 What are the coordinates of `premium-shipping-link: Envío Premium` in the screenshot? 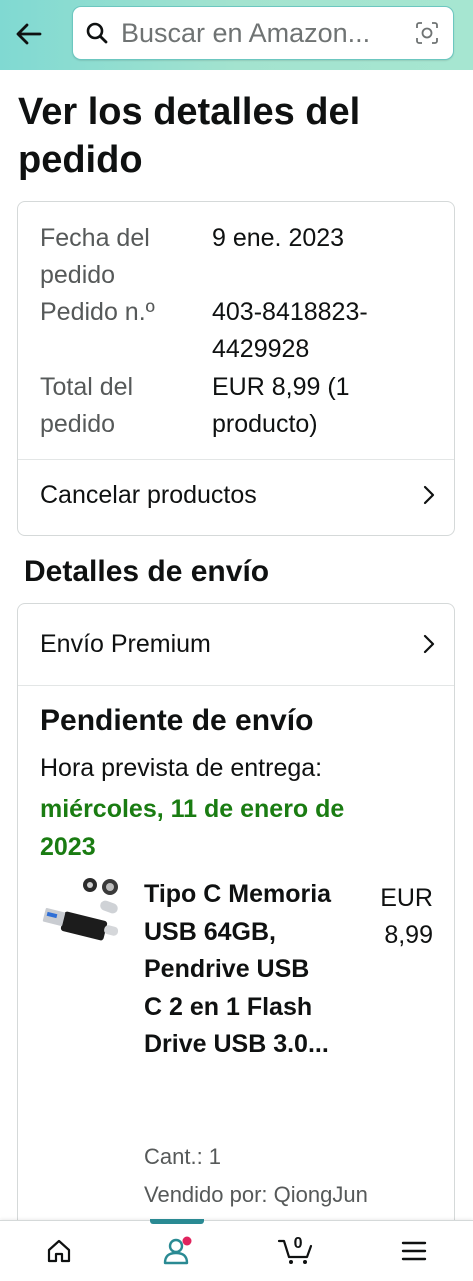 It's located at (238, 644).